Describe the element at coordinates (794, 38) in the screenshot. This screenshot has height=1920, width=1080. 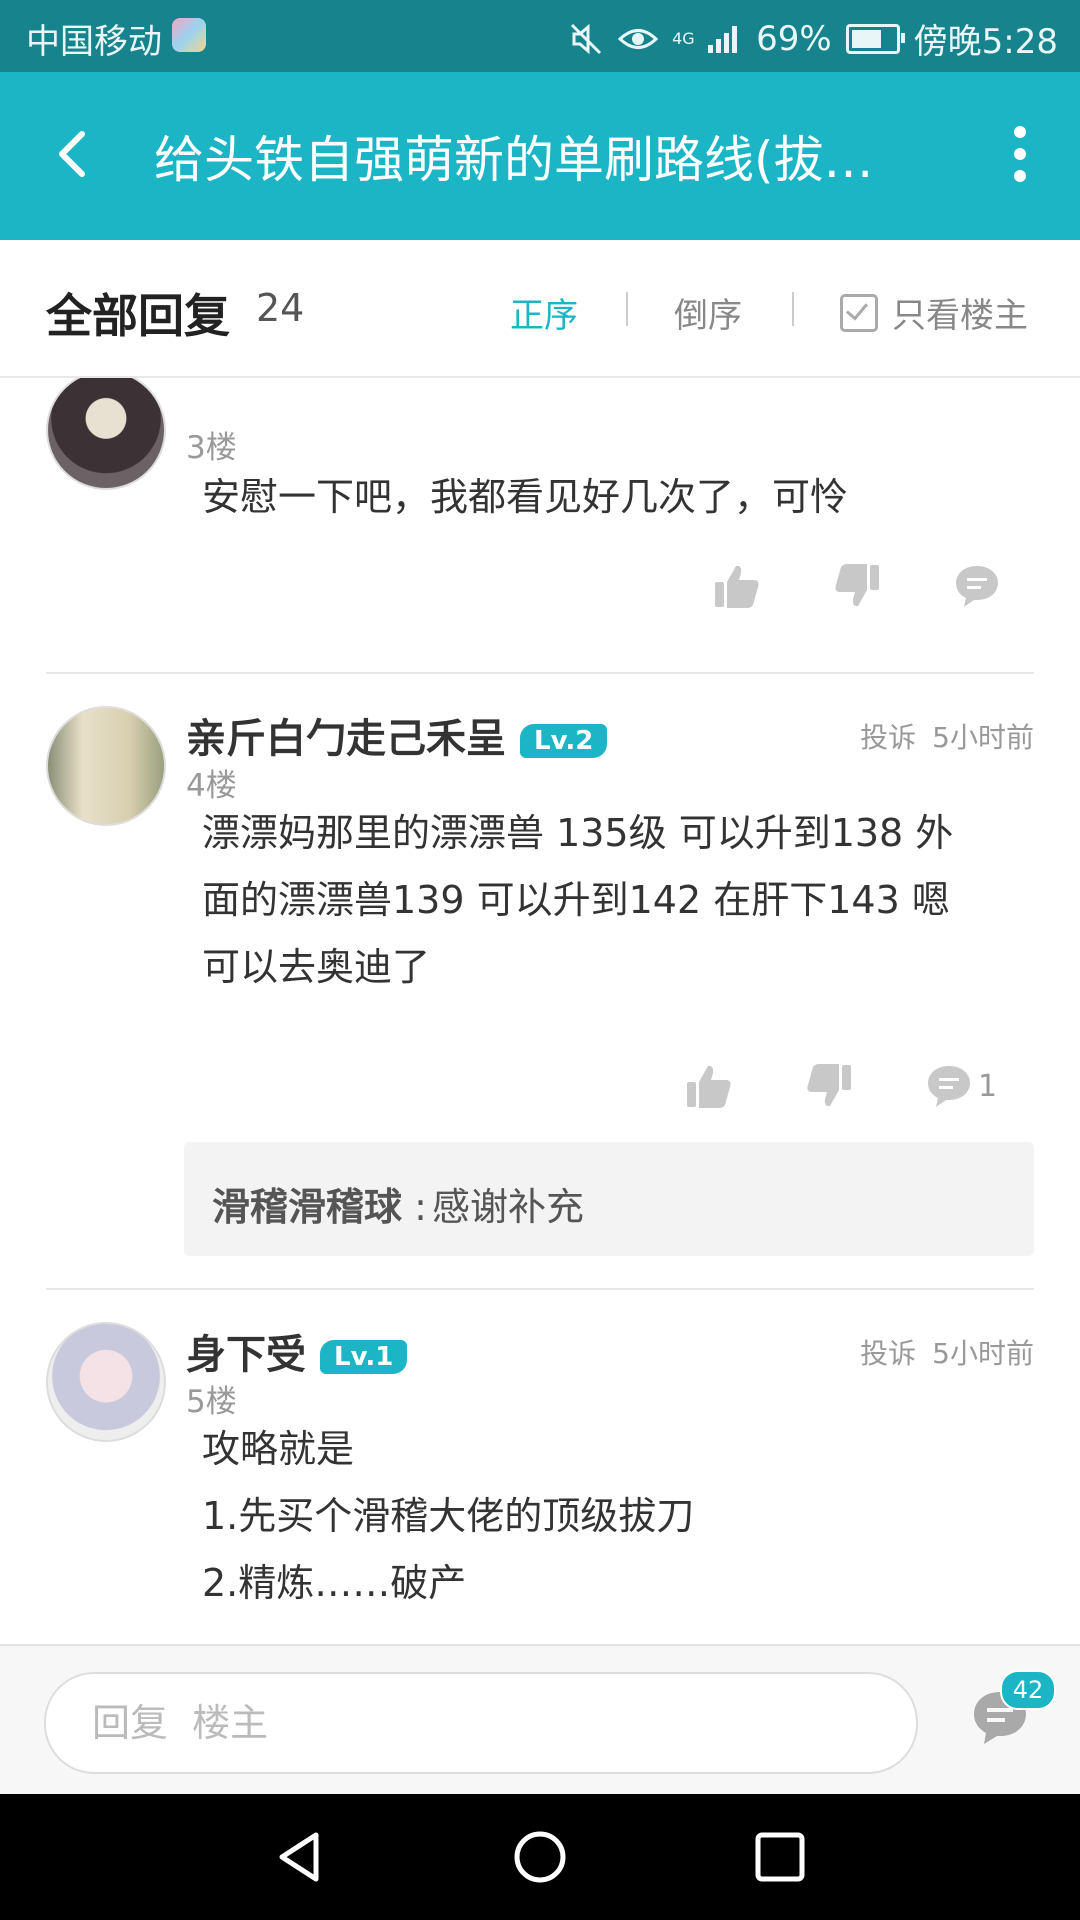
I see `battery-percent: 69%` at that location.